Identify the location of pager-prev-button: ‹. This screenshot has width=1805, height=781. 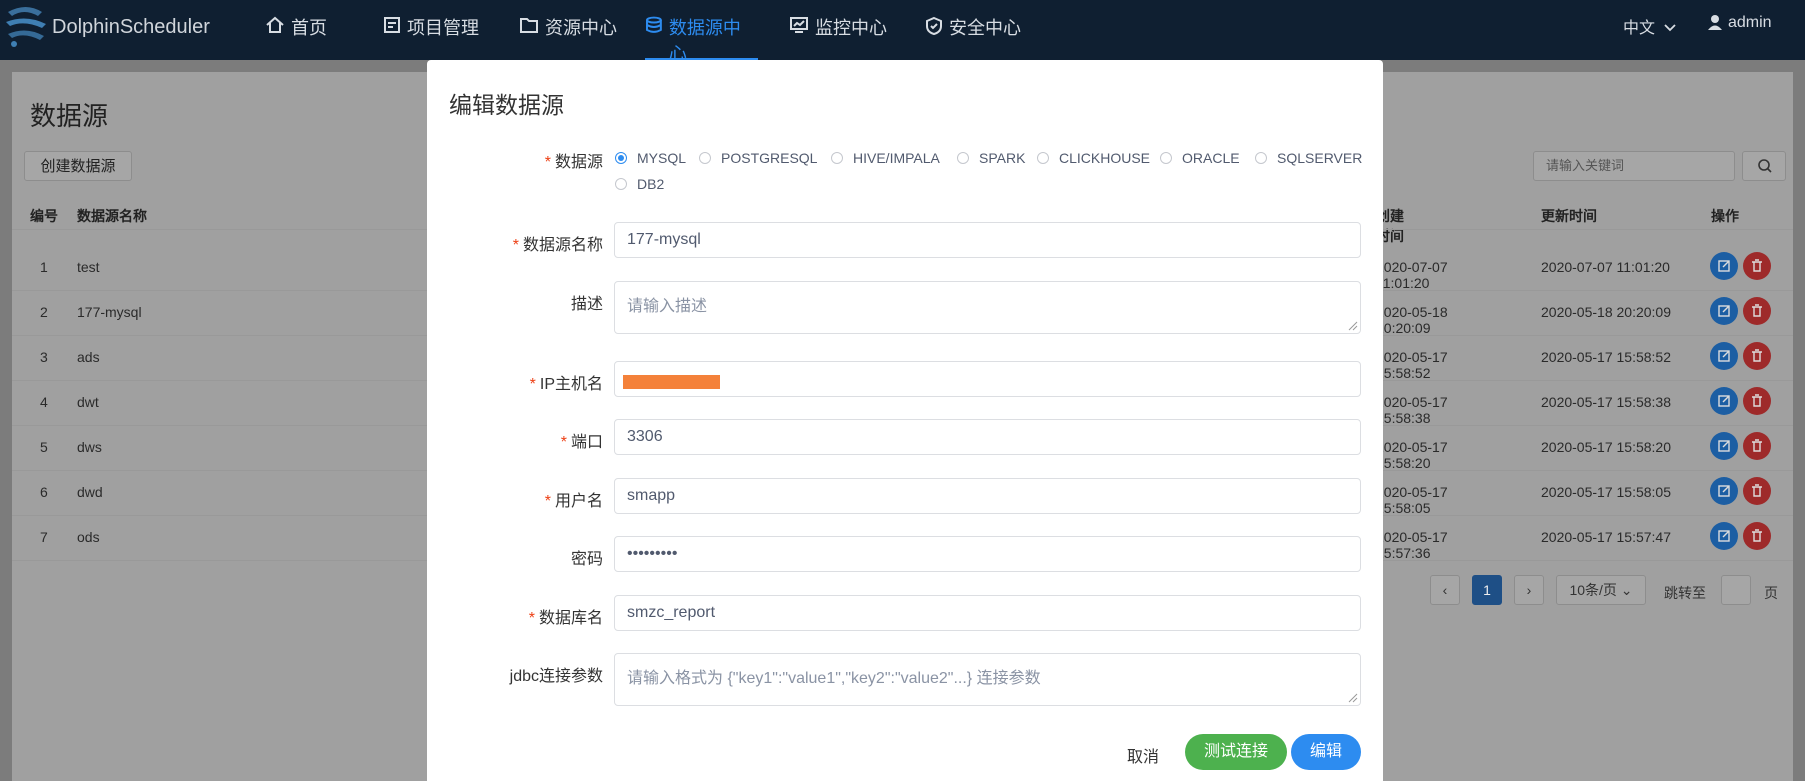
(1445, 590).